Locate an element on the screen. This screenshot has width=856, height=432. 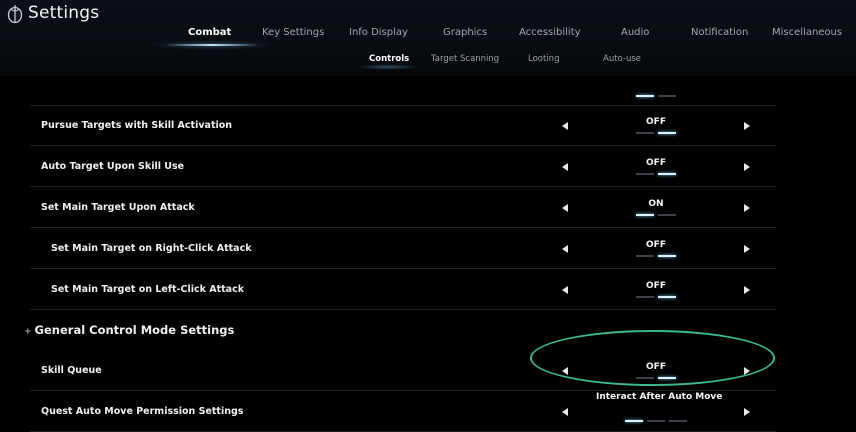
setting-row: Set Main Target Upon Attack ON is located at coordinates (403, 208).